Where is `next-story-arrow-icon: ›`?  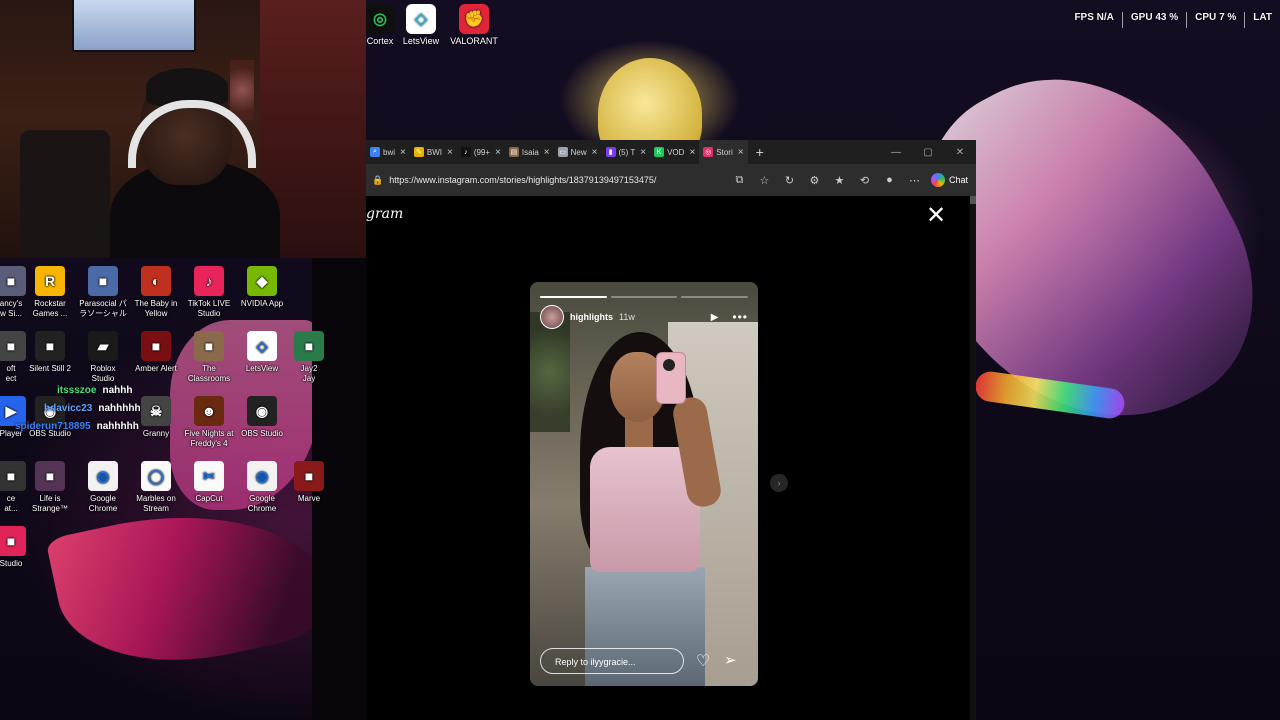 next-story-arrow-icon: › is located at coordinates (779, 483).